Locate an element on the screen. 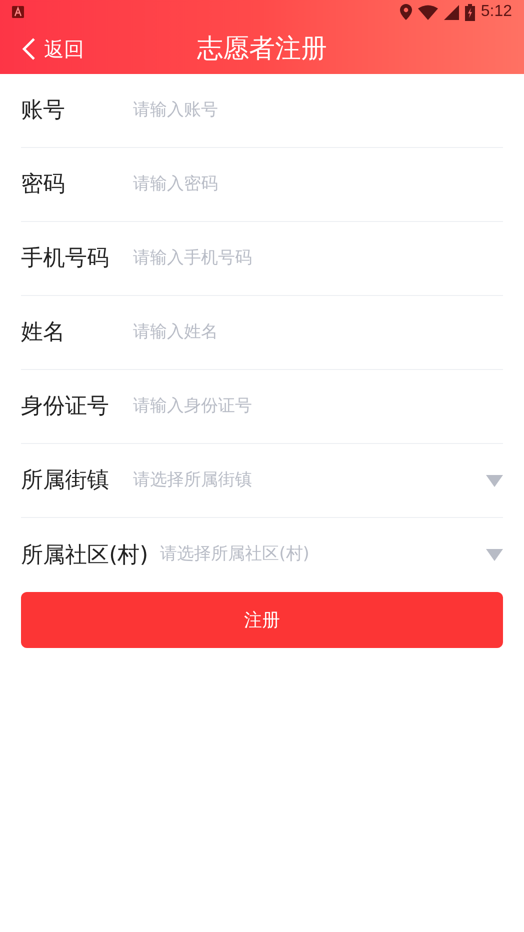  field-label: 密码 is located at coordinates (43, 185).